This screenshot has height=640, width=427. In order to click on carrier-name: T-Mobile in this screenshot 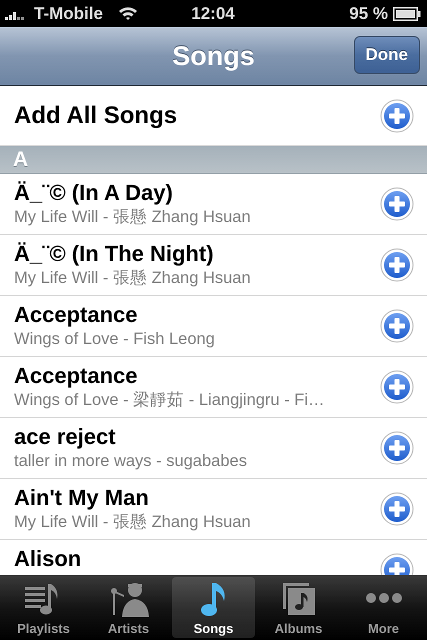, I will do `click(68, 14)`.